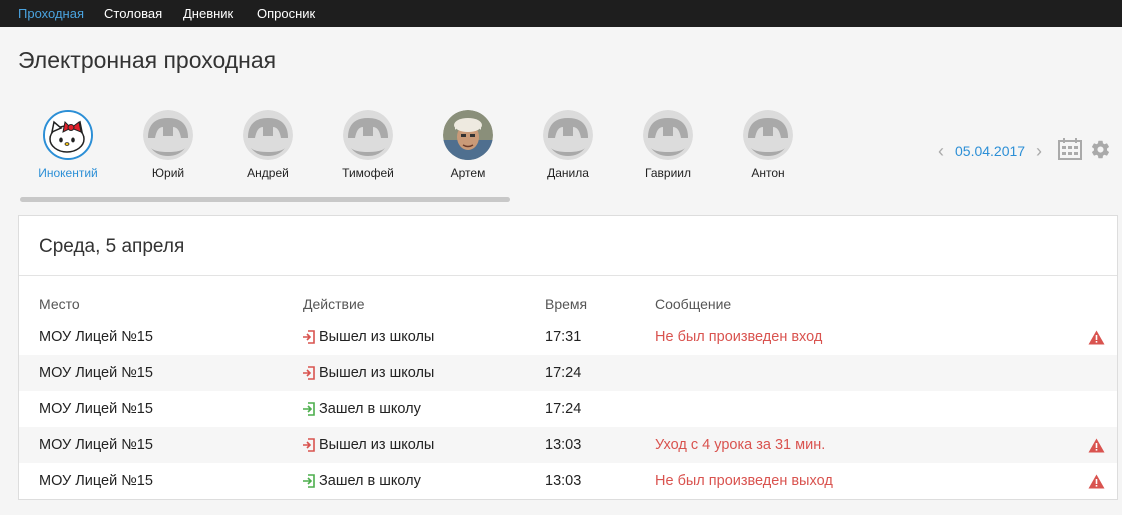 The image size is (1122, 515). Describe the element at coordinates (941, 151) in the screenshot. I see `date-prev-button: ‹` at that location.